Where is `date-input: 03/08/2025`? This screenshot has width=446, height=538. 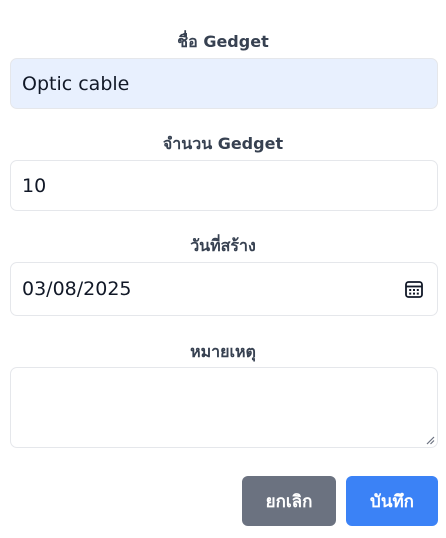 date-input: 03/08/2025 is located at coordinates (224, 289).